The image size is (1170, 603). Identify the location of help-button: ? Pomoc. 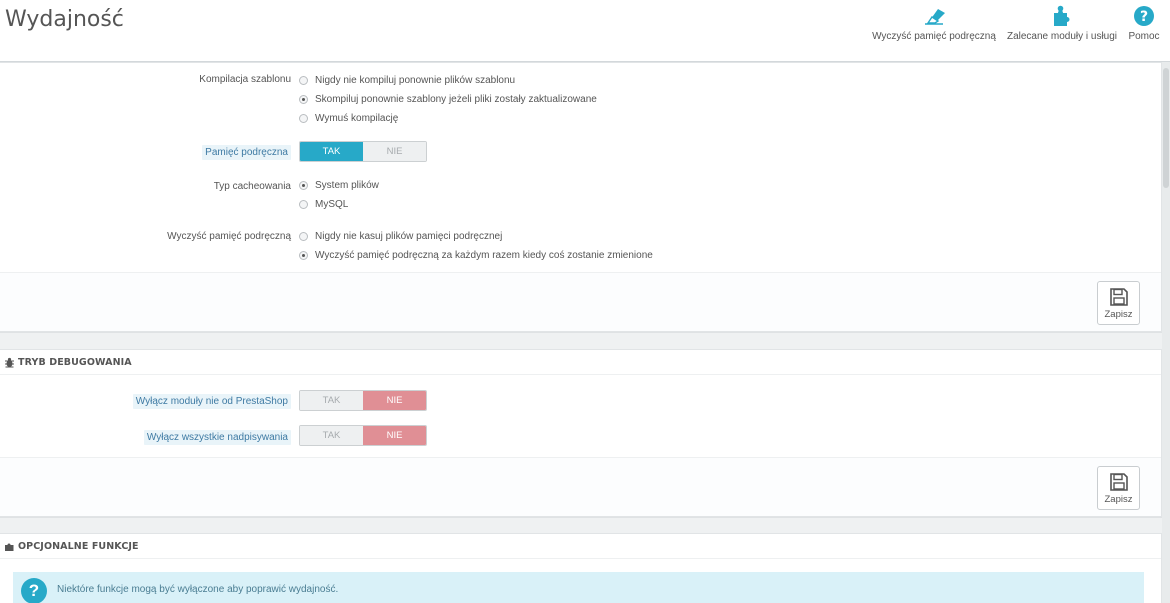
(1144, 31).